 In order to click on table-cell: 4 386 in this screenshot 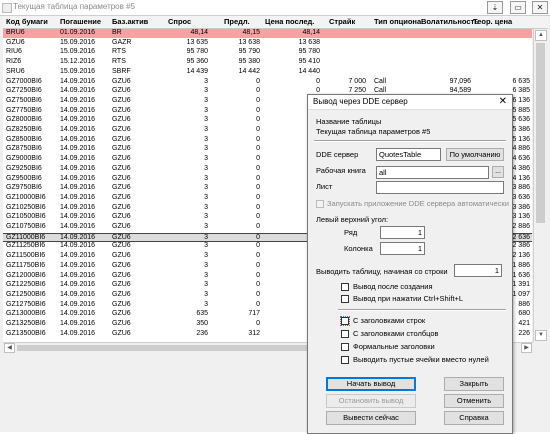, I will do `click(521, 168)`.